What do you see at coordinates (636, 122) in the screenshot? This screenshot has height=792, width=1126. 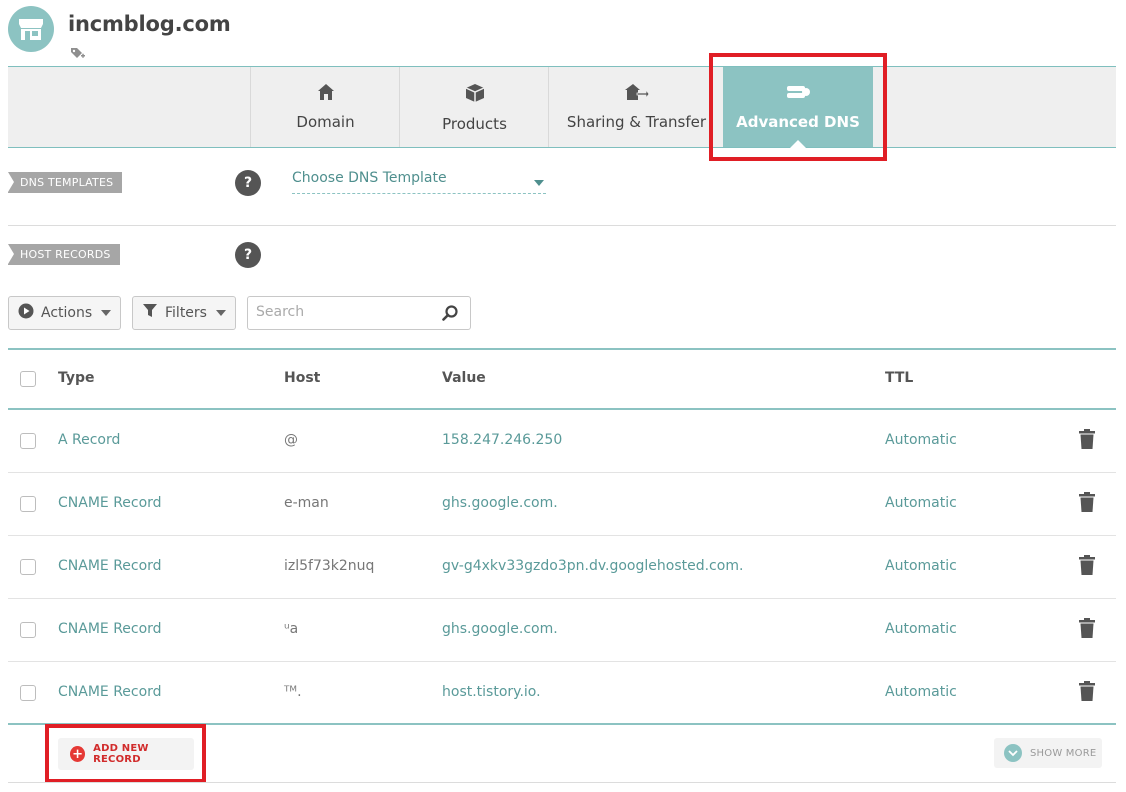 I see `tab-sharing-transfer-label: Sharing & Transfer` at bounding box center [636, 122].